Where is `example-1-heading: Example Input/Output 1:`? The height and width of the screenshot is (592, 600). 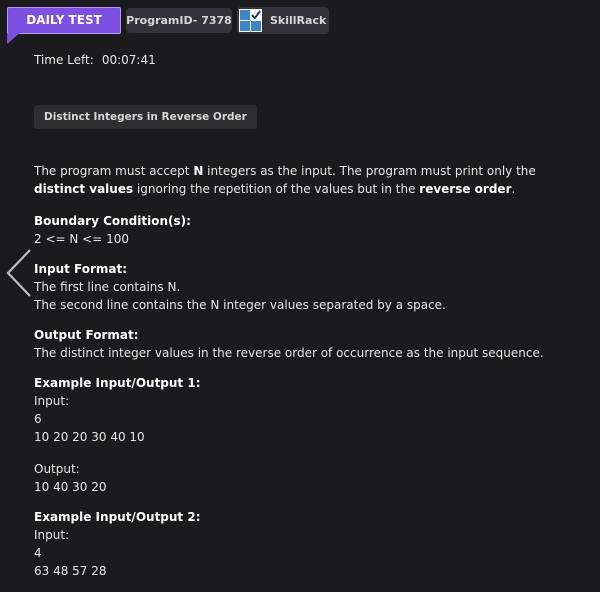 example-1-heading: Example Input/Output 1: is located at coordinates (117, 383).